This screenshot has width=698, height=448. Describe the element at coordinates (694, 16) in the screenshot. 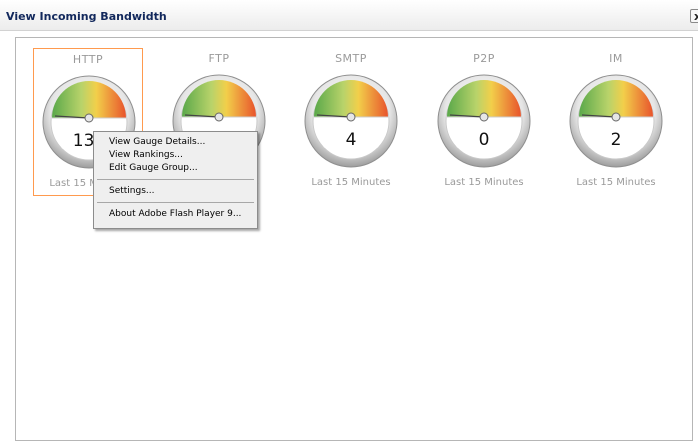

I see `close-icon: x` at that location.